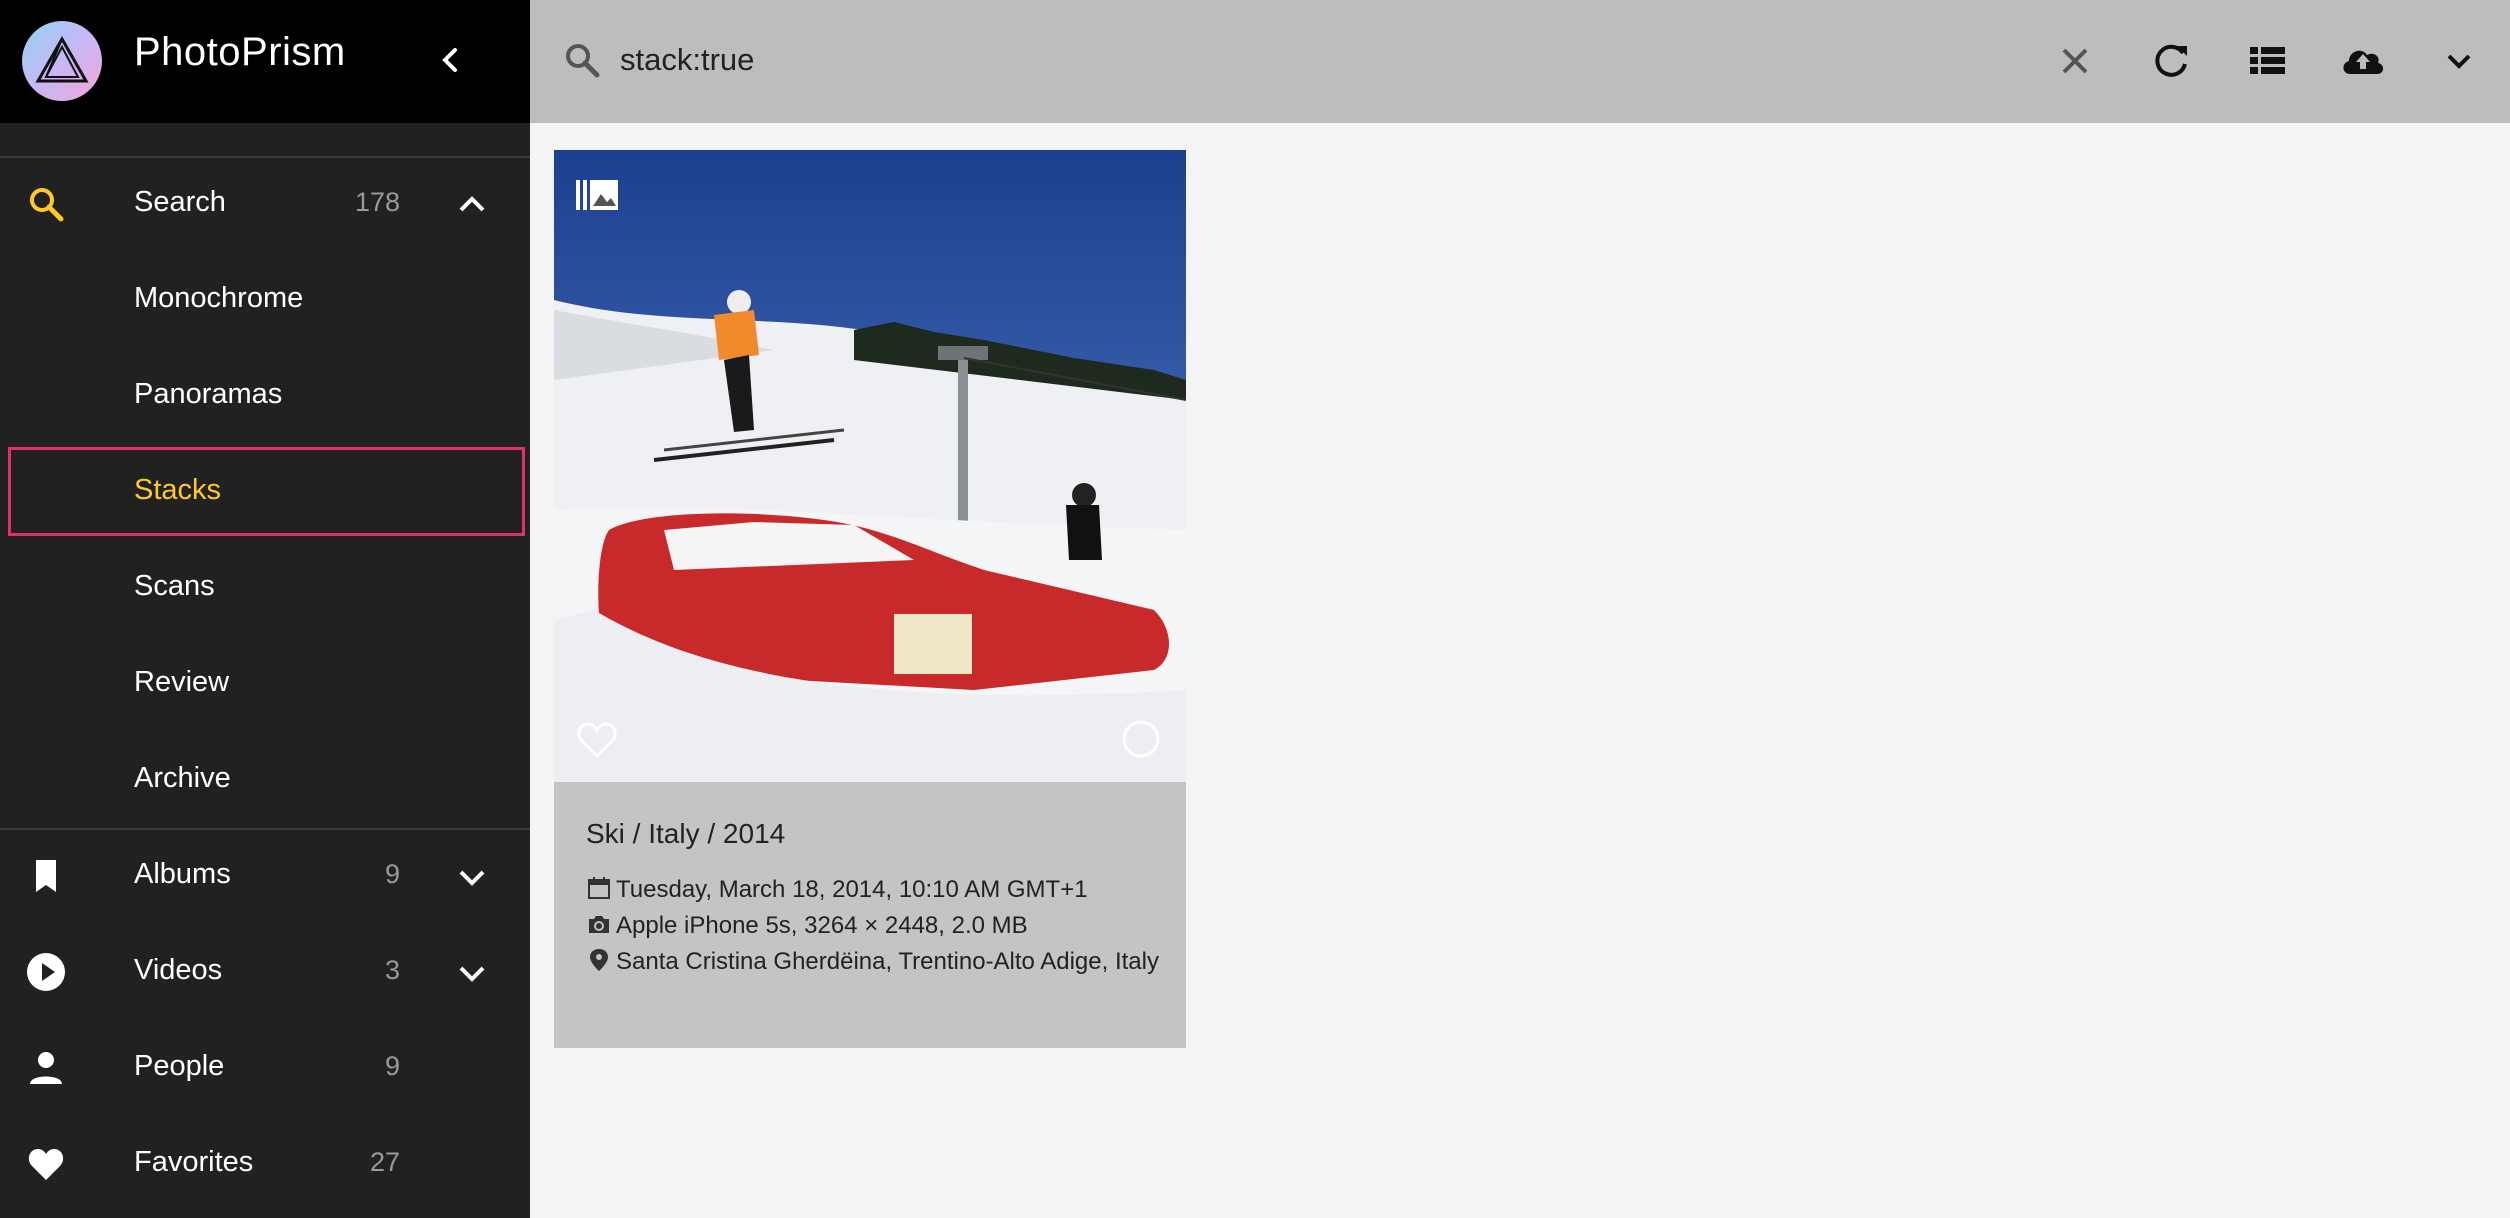 Image resolution: width=2510 pixels, height=1218 pixels. I want to click on photo-date-row: Tuesday, March 18, 2014, 10:10 AM GMT+1, so click(837, 890).